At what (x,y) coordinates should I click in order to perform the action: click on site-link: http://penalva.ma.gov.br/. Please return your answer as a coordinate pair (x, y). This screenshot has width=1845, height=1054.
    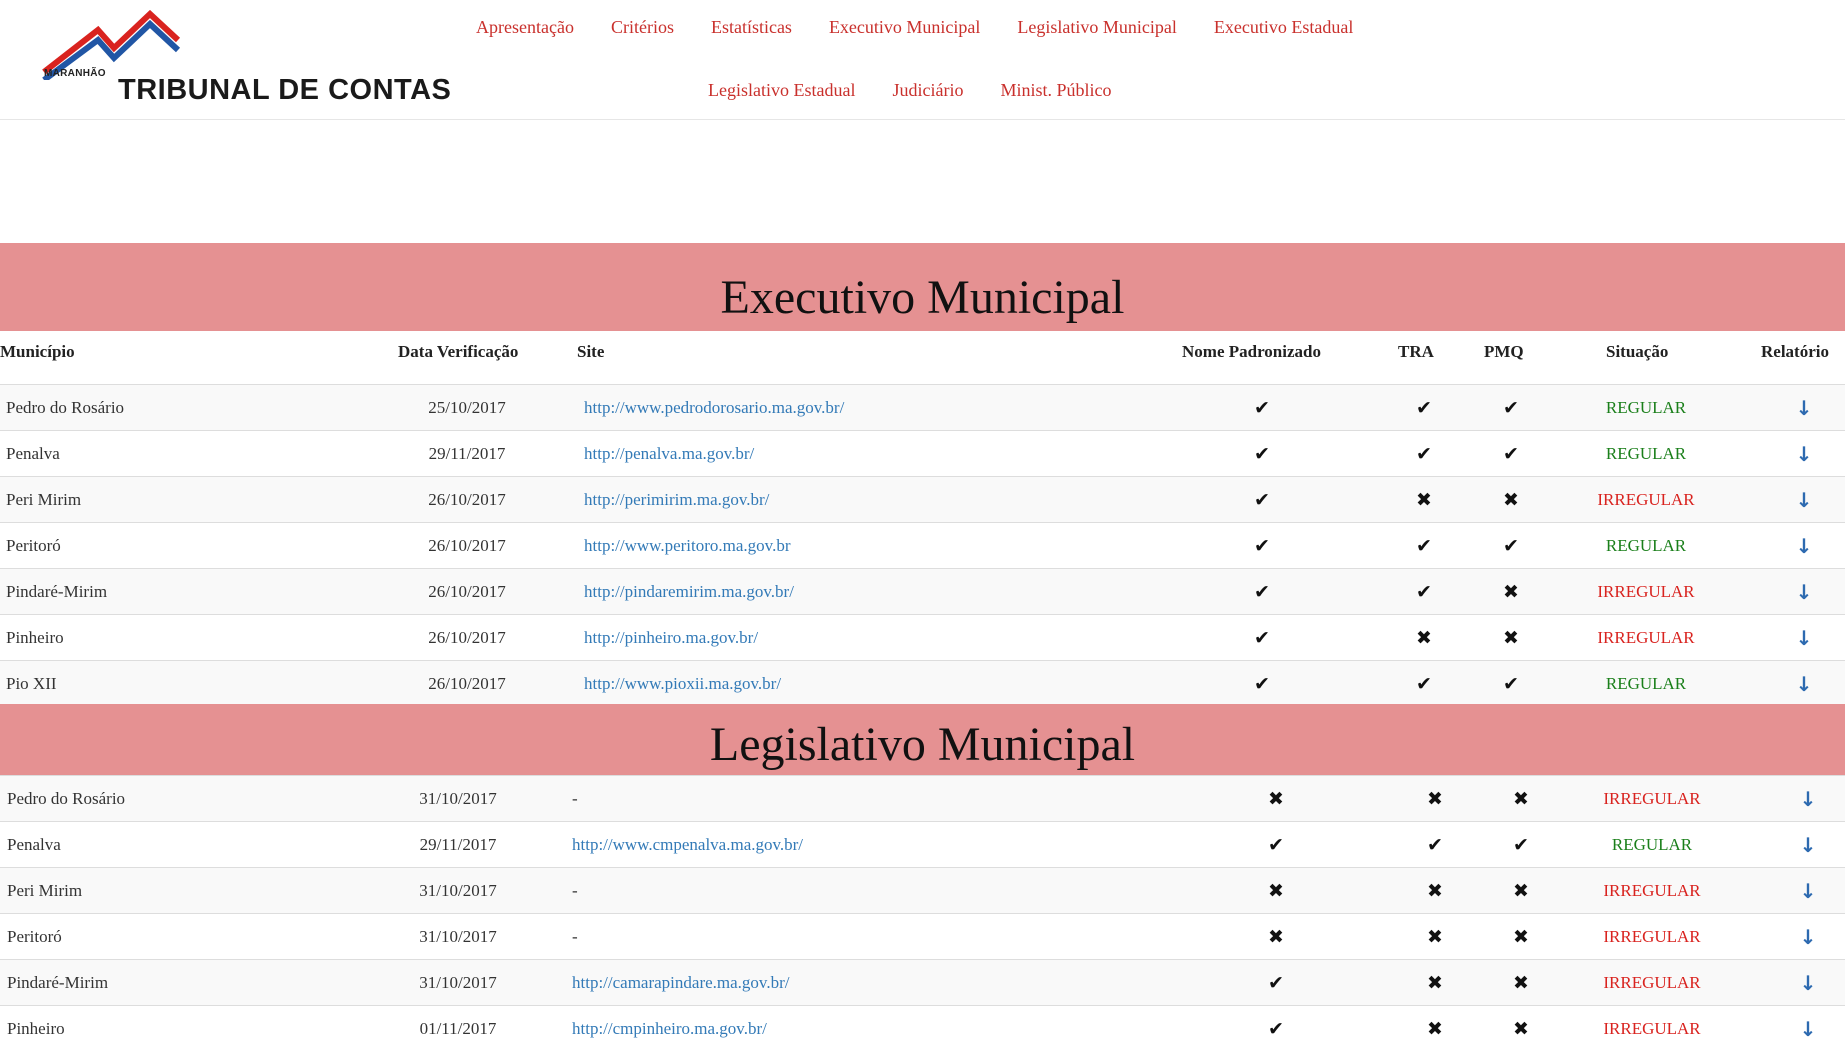
    Looking at the image, I should click on (669, 453).